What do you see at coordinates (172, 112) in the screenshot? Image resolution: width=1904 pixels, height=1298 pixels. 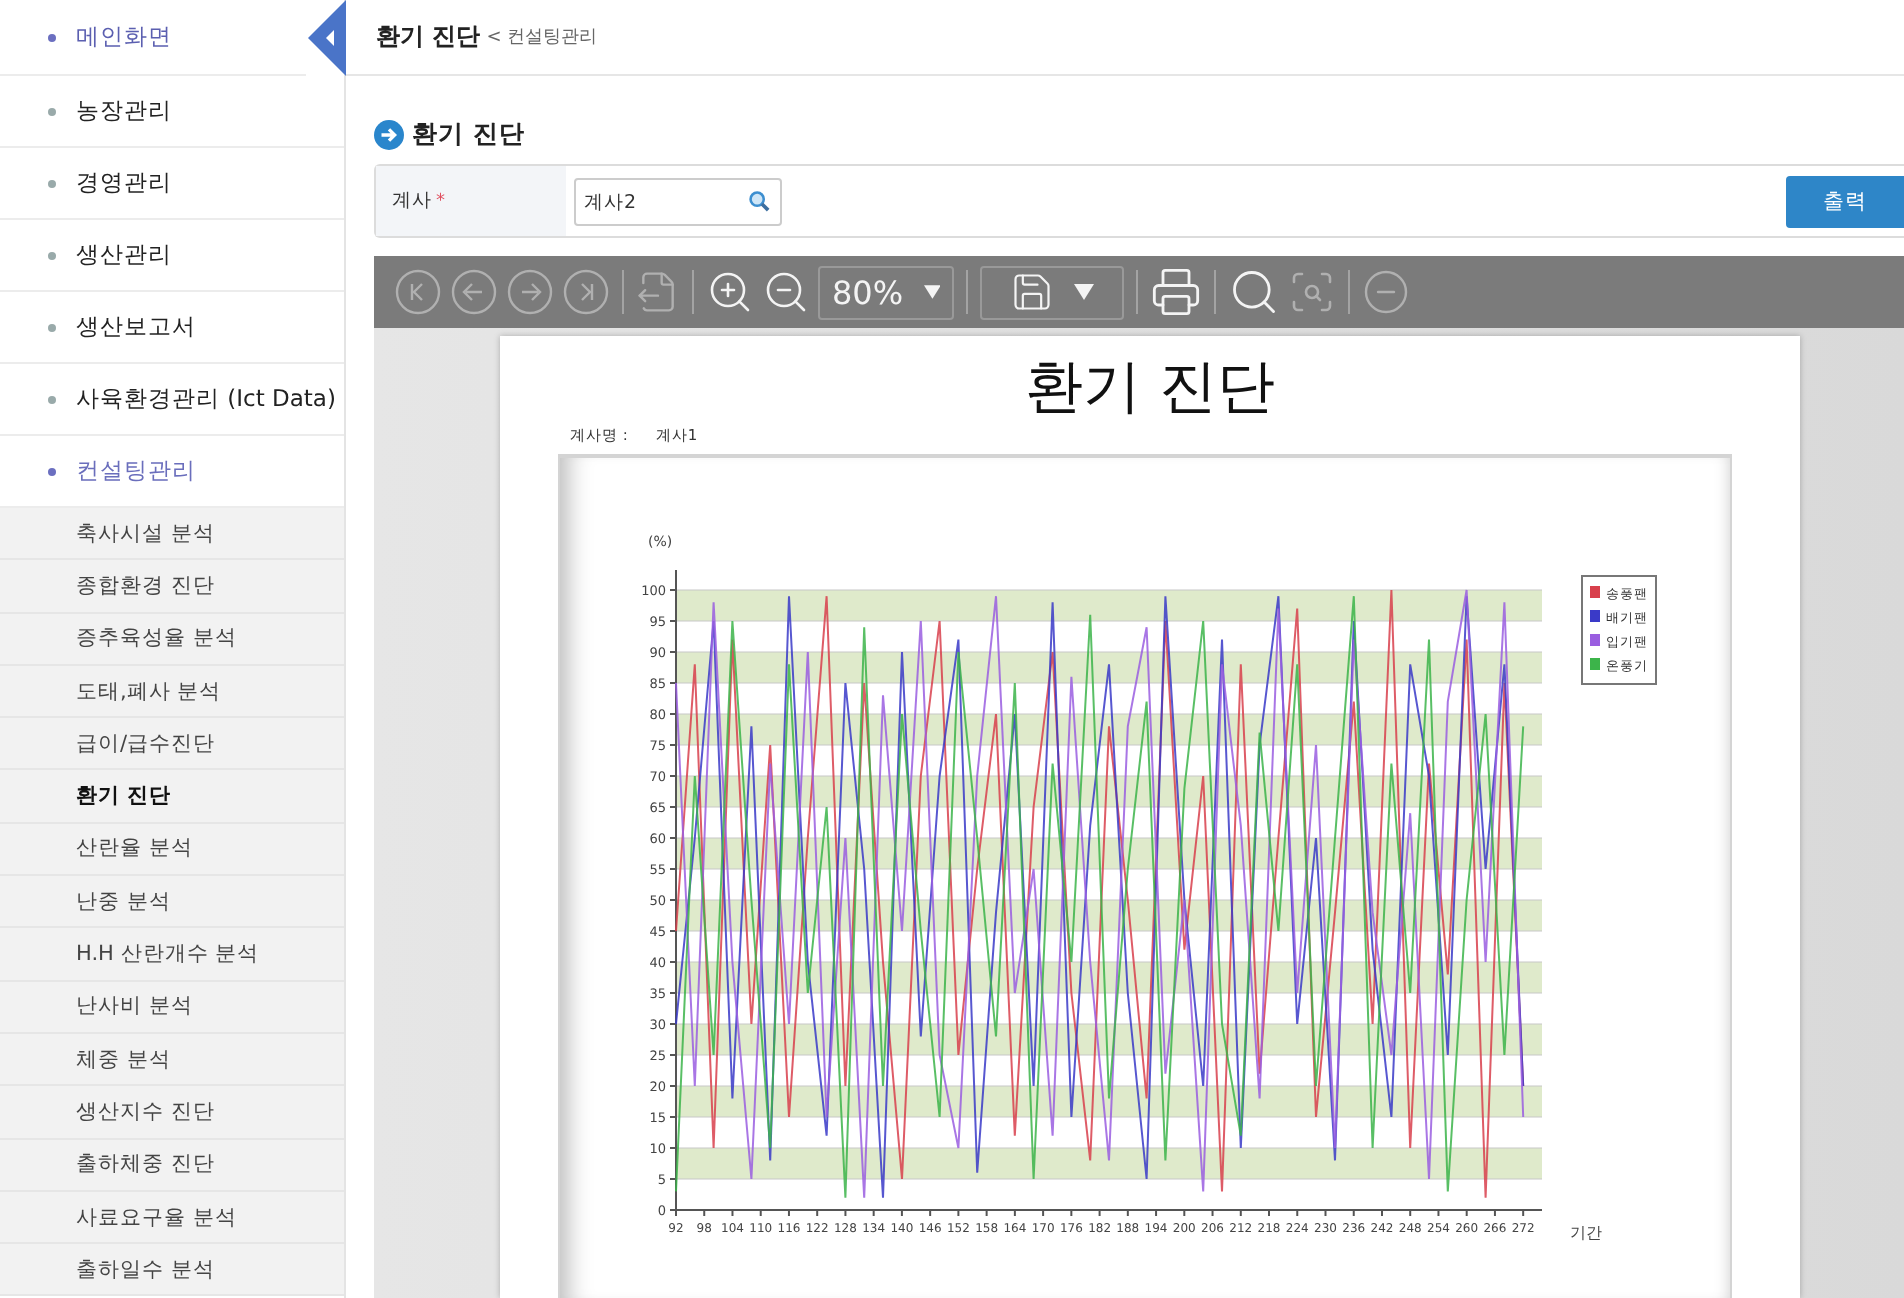 I see `sidebar-item: 농장관리` at bounding box center [172, 112].